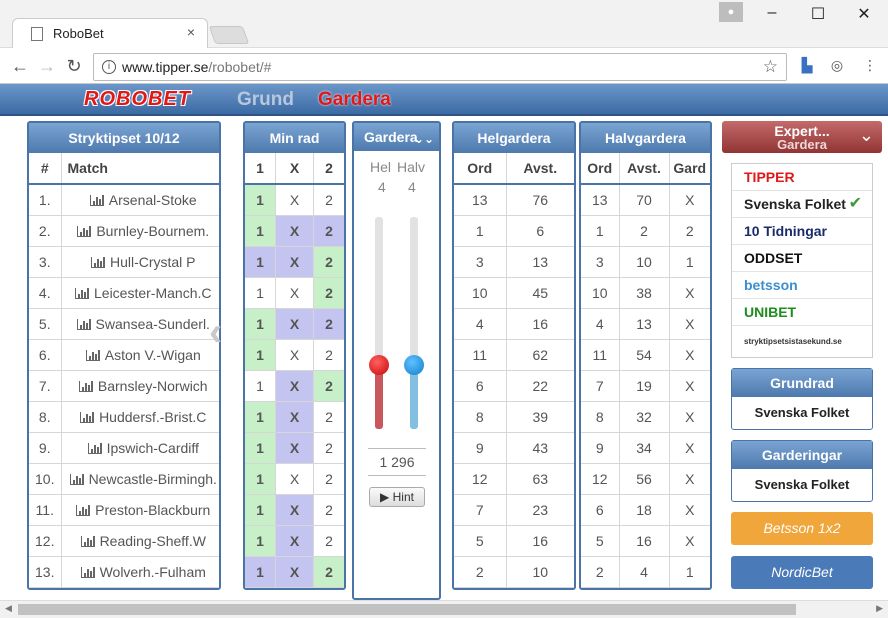  Describe the element at coordinates (140, 479) in the screenshot. I see `match-name: Newcastle-Birmingh.` at that location.